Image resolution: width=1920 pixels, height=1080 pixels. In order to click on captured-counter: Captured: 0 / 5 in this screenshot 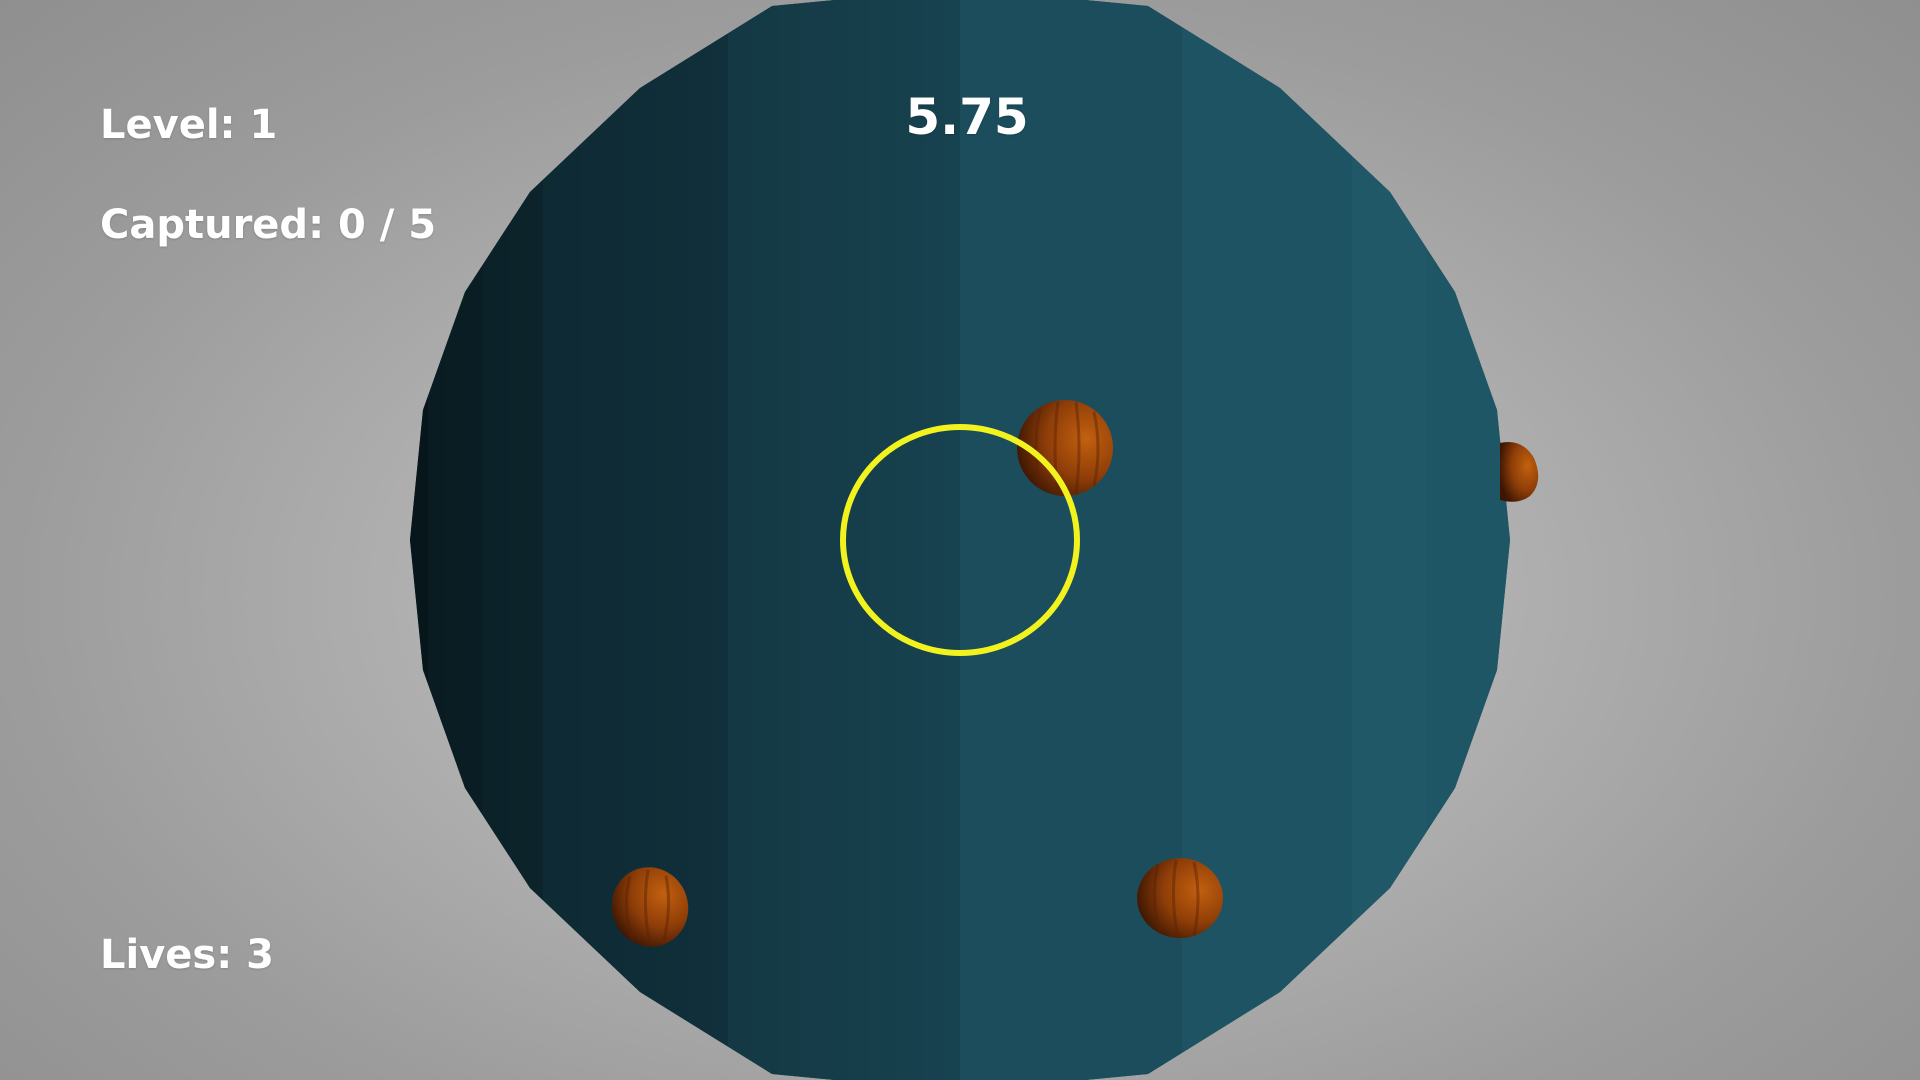, I will do `click(268, 225)`.